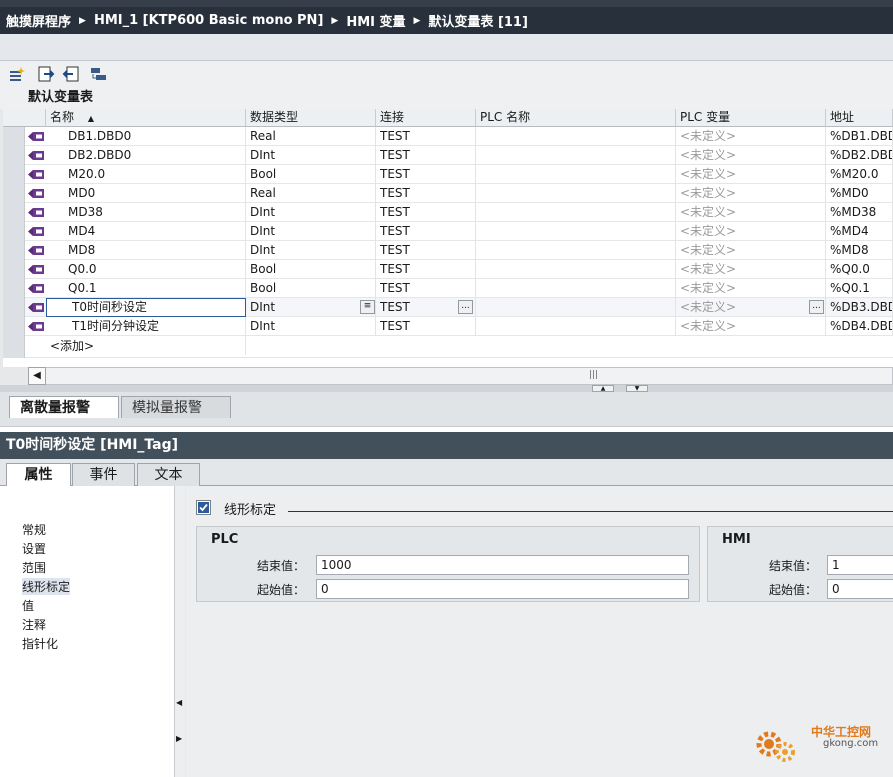  I want to click on cell-address: %MD4, so click(859, 231).